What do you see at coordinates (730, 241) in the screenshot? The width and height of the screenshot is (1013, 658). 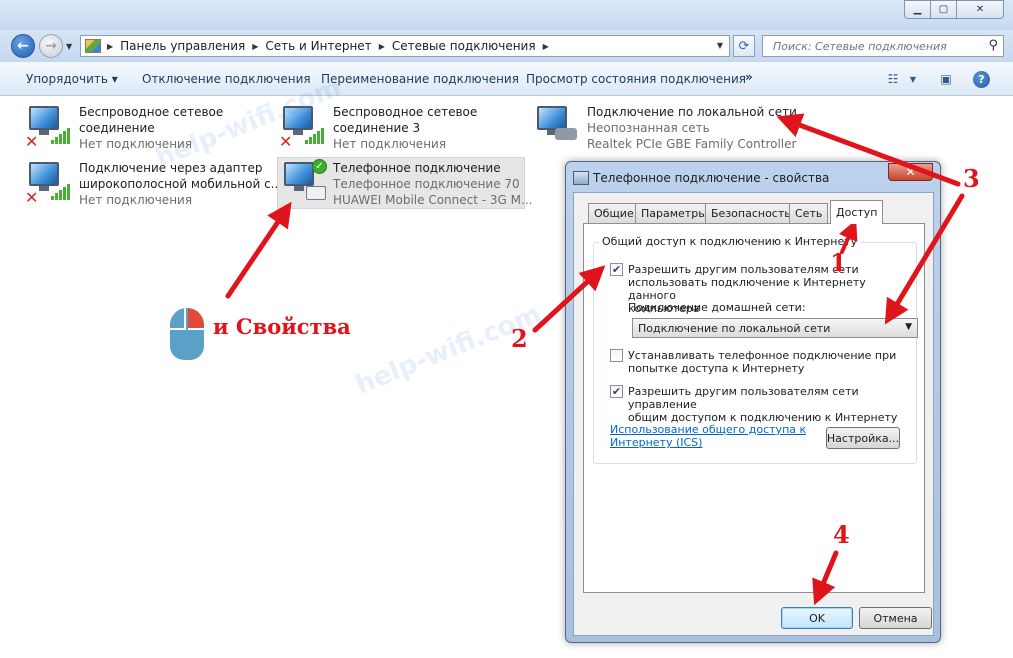 I see `group-title: Общий доступ к подключению к Интернету` at bounding box center [730, 241].